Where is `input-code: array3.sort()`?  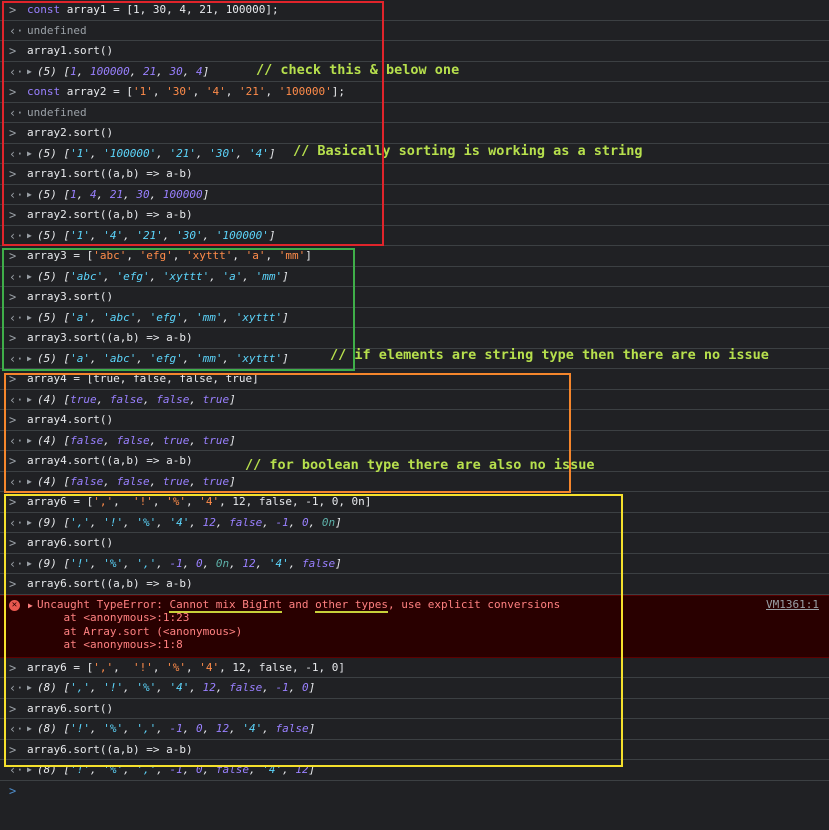 input-code: array3.sort() is located at coordinates (70, 296).